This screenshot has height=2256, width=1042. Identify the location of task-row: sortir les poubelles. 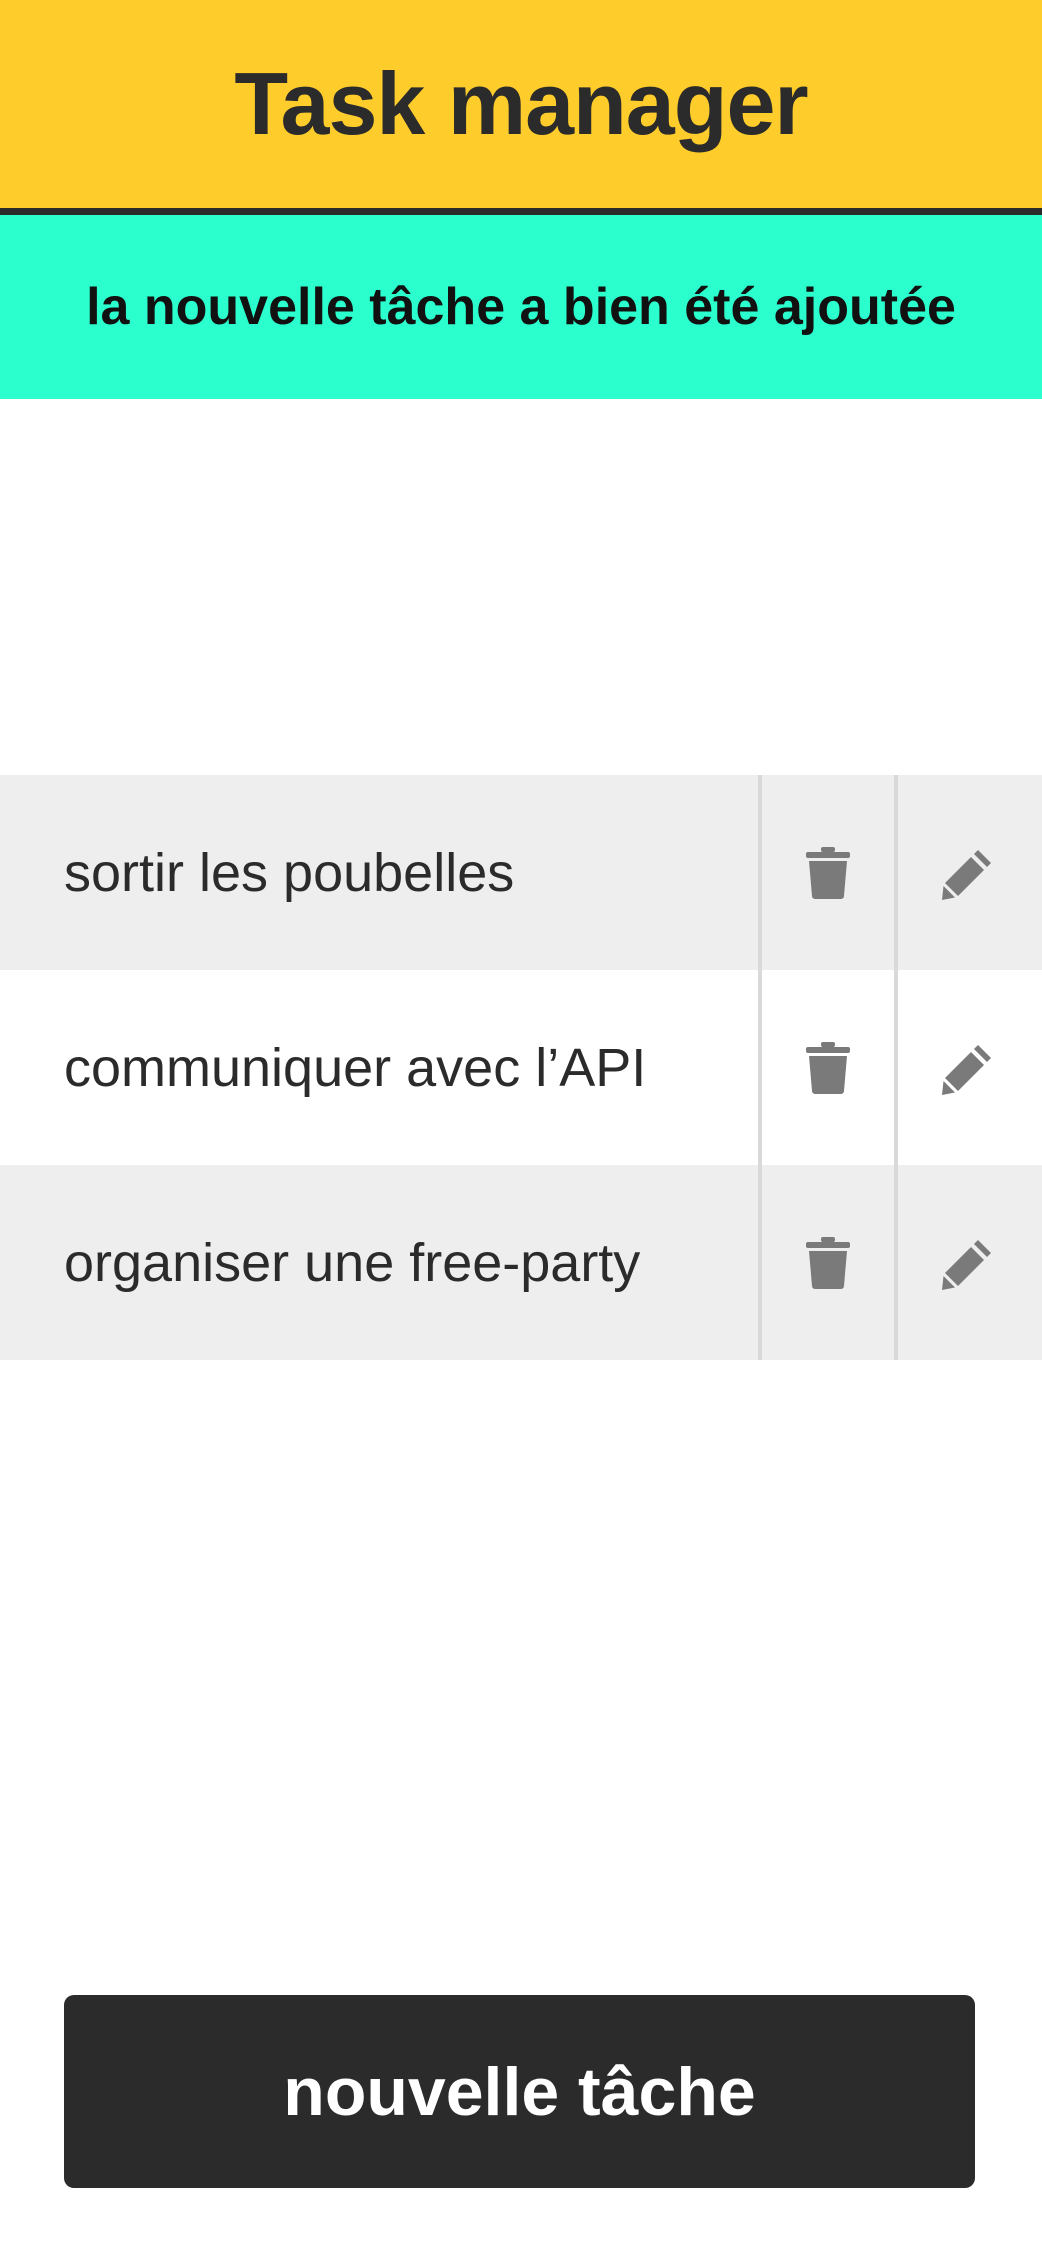
(521, 872).